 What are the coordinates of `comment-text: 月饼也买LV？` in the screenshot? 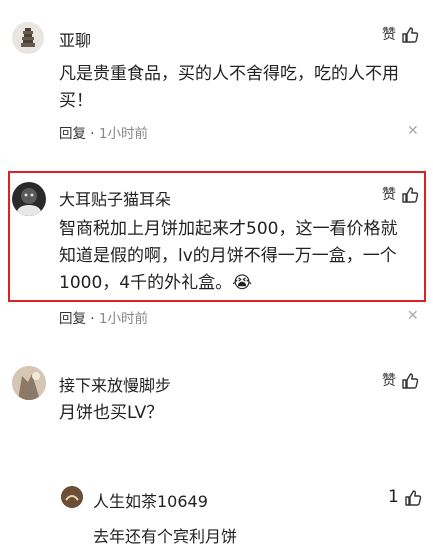 It's located at (111, 413).